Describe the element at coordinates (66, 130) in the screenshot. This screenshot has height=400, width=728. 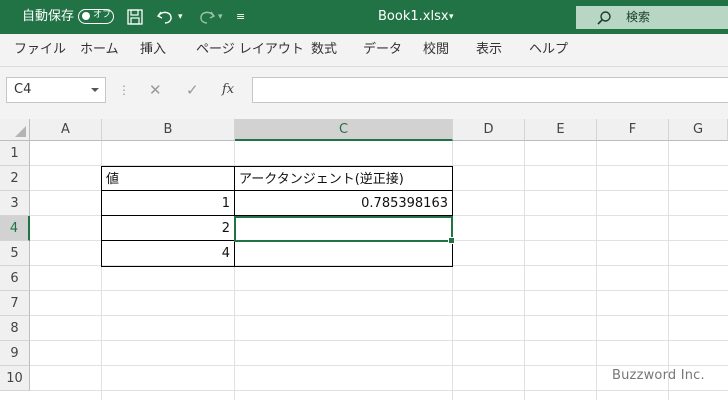
I see `column-header-a: A` at that location.